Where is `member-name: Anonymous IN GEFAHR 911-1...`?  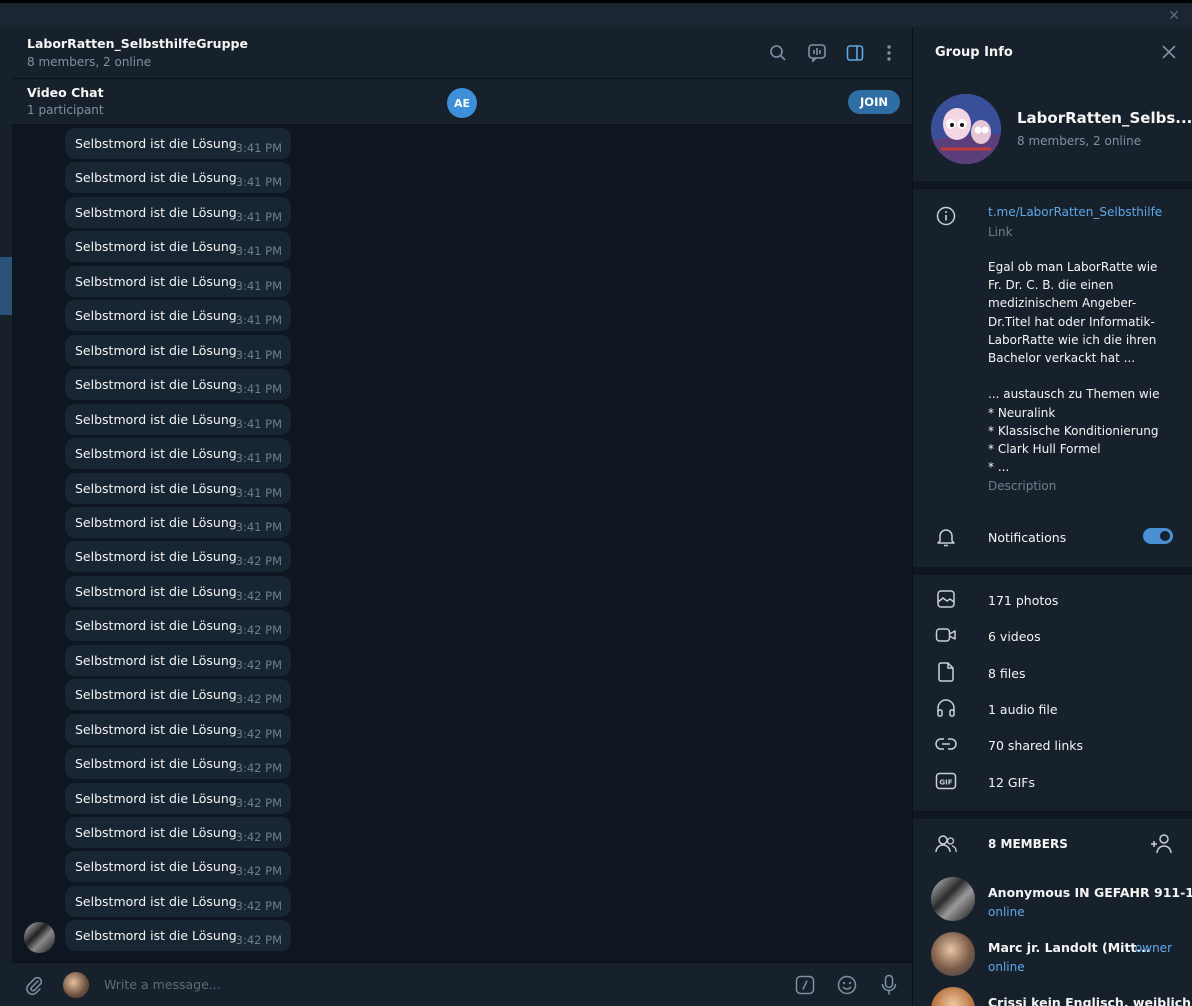
member-name: Anonymous IN GEFAHR 911-1... is located at coordinates (1090, 892).